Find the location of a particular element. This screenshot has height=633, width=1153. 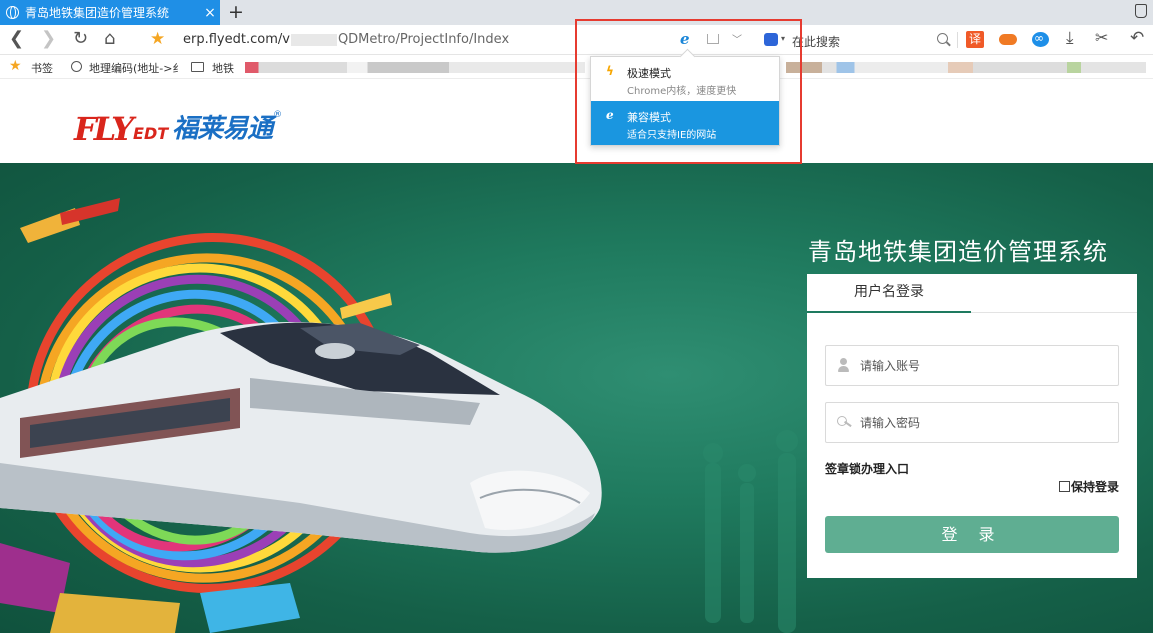

ie-icon: e is located at coordinates (610, 115).